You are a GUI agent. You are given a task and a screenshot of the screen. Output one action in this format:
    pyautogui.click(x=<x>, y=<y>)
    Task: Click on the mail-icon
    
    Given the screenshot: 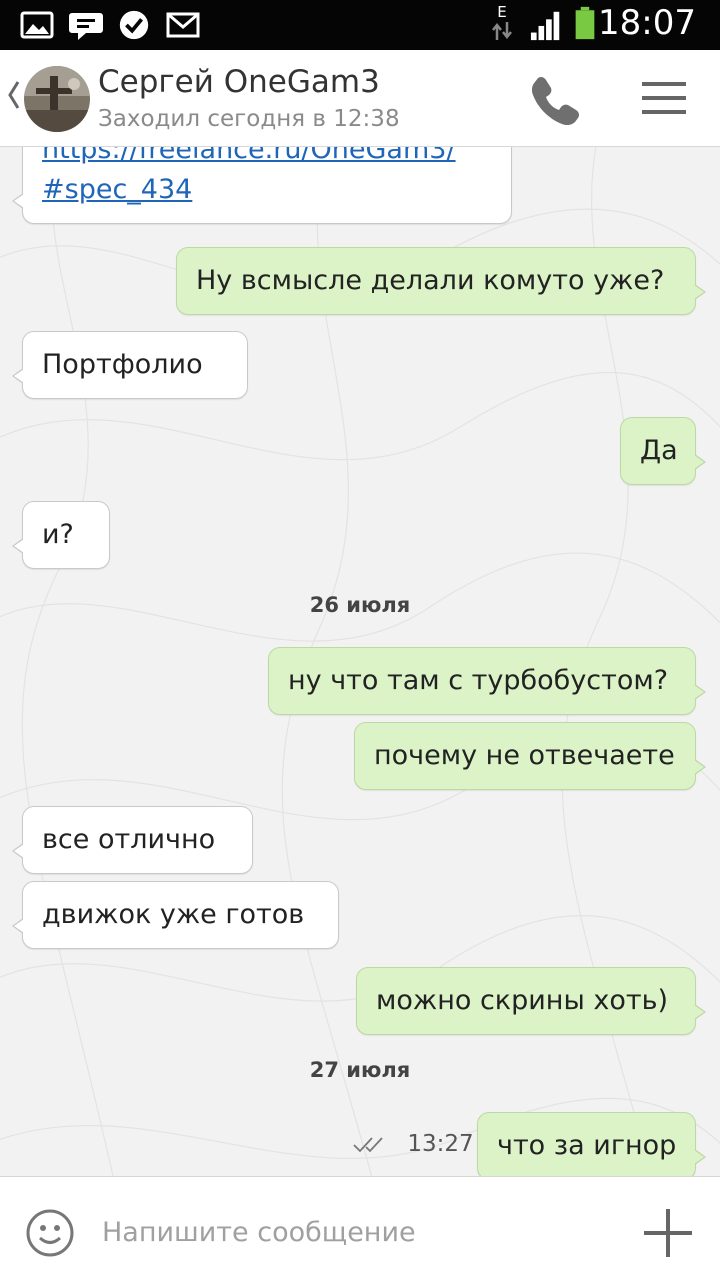 What is the action you would take?
    pyautogui.click(x=183, y=25)
    